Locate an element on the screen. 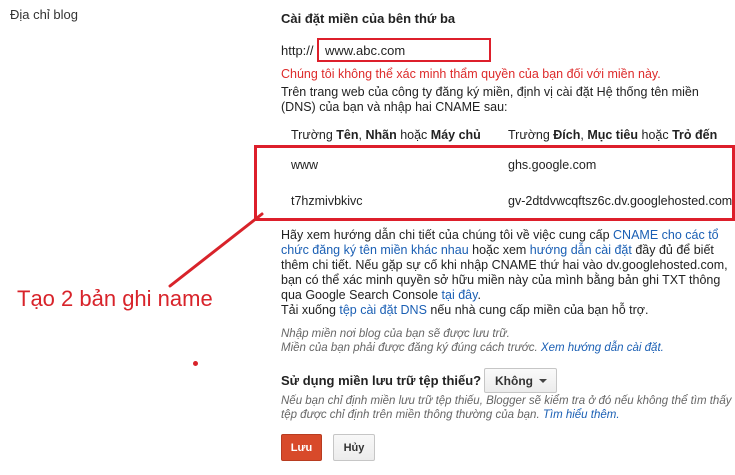 This screenshot has height=475, width=735. fallback-domain-label: Sử dụng miền lưu trữ tệp thiếu? is located at coordinates (381, 380).